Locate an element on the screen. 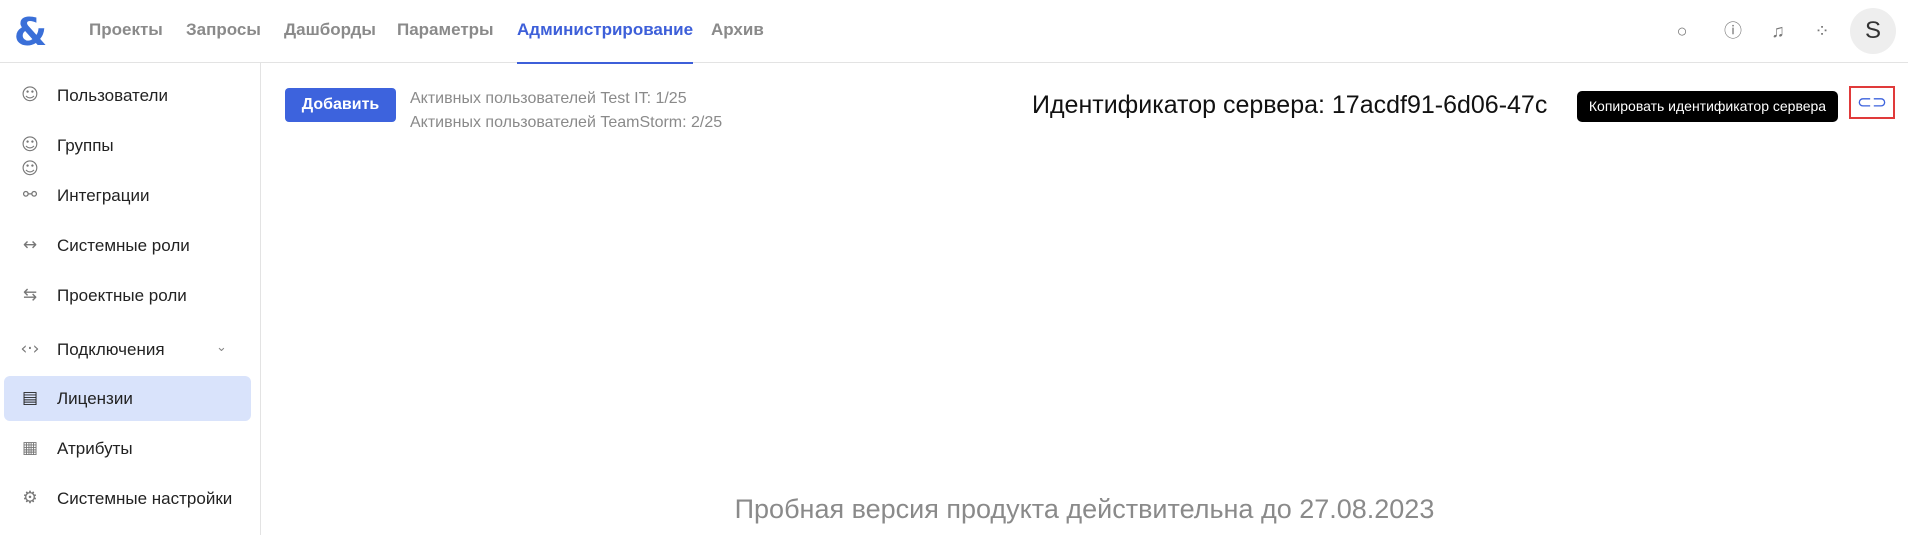 Image resolution: width=1908 pixels, height=535 pixels. add-button: Добавить is located at coordinates (340, 105).